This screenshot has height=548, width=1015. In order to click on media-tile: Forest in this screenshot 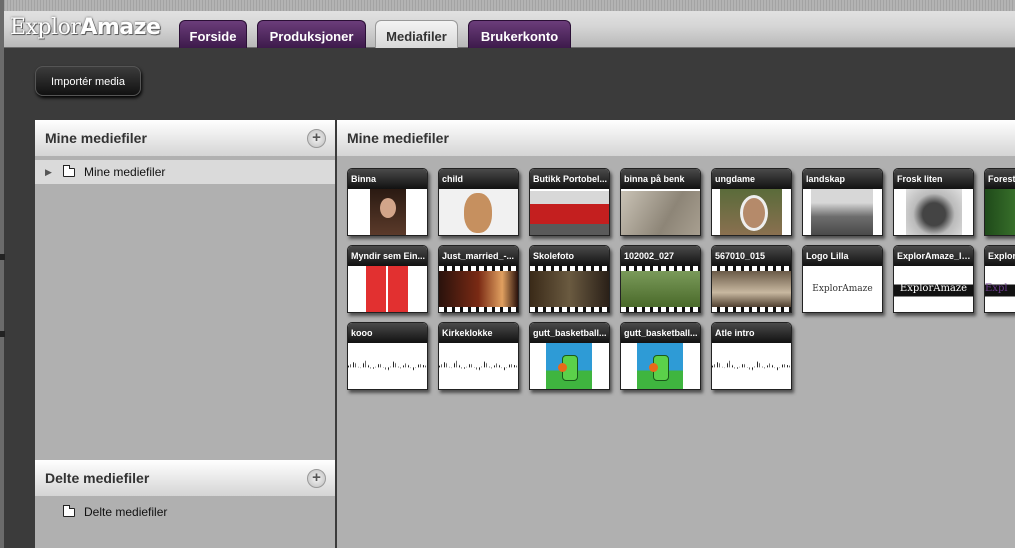, I will do `click(999, 202)`.